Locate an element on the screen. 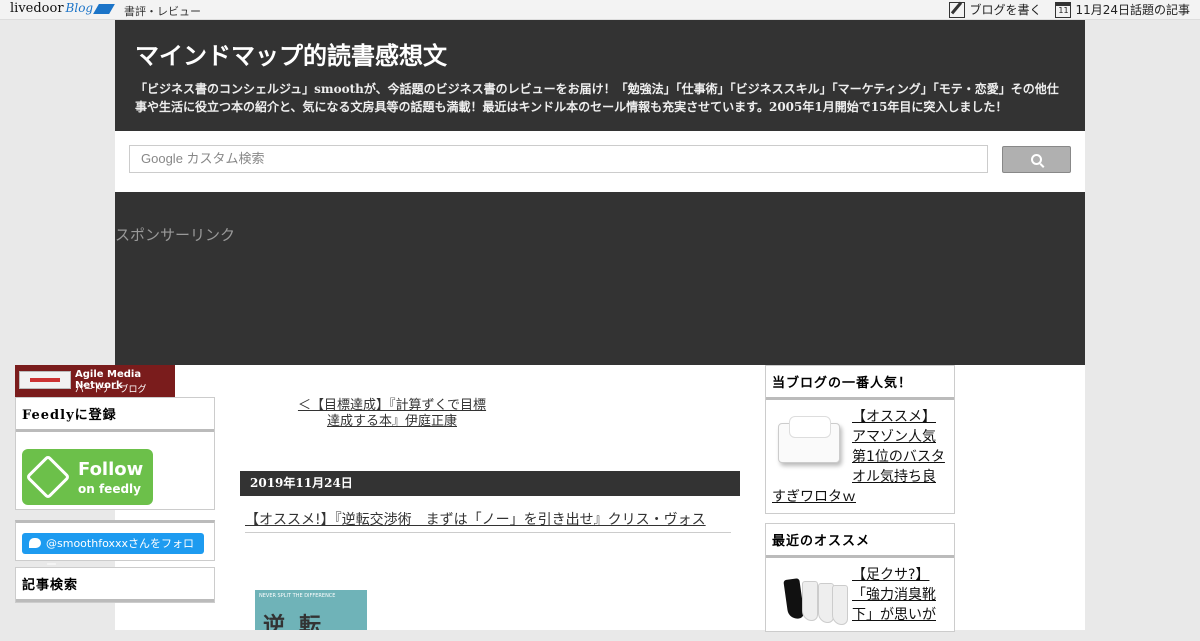  towel-image is located at coordinates (809, 439).